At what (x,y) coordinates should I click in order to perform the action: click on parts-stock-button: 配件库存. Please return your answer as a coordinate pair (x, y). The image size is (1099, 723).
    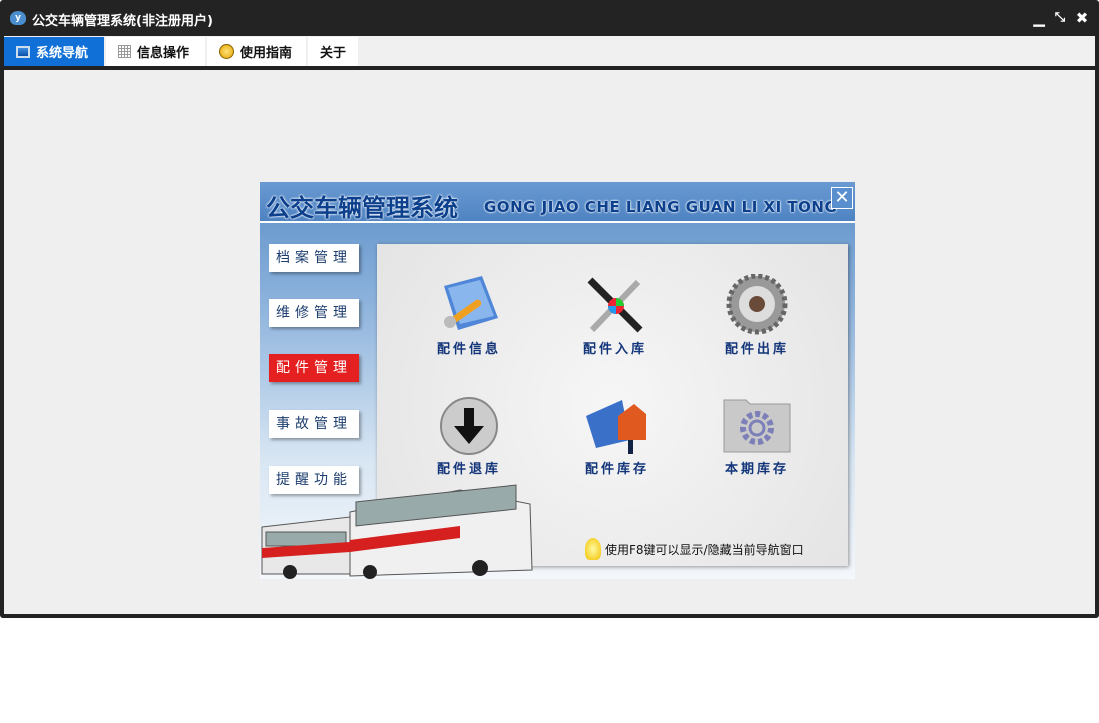
    Looking at the image, I should click on (617, 436).